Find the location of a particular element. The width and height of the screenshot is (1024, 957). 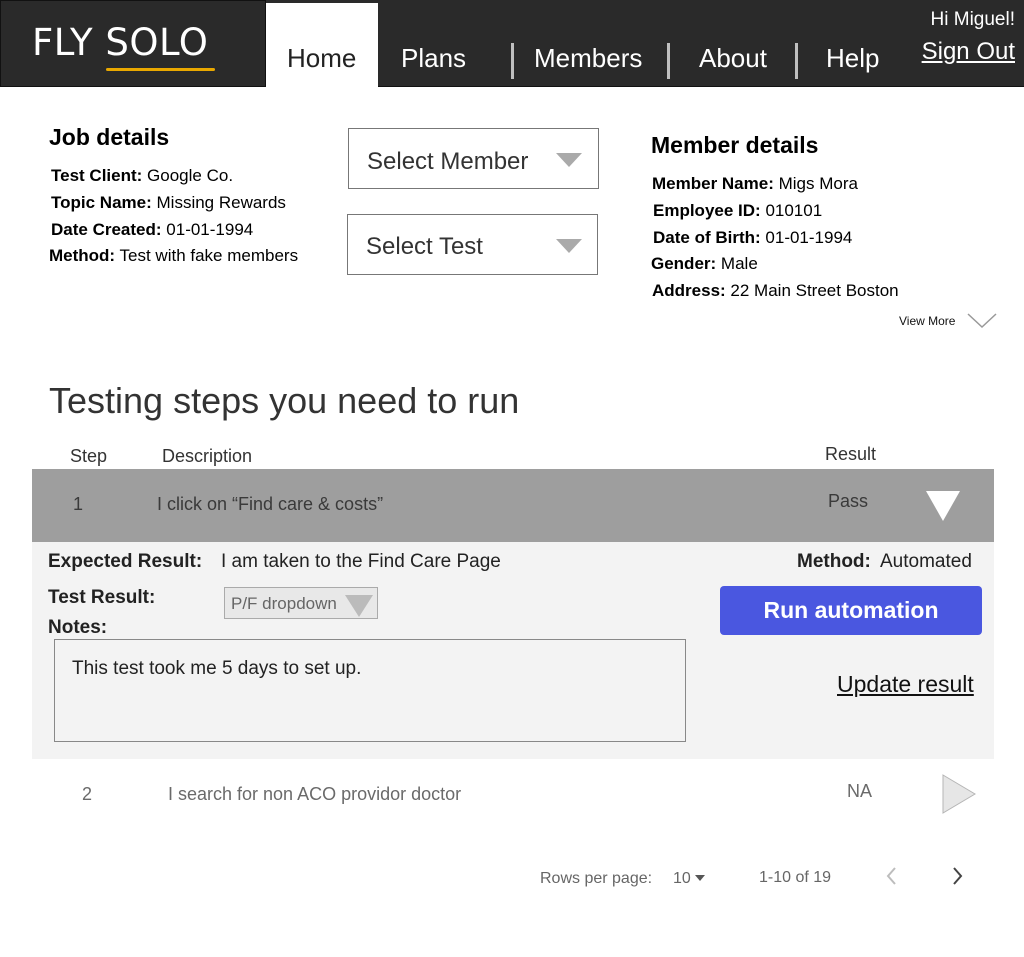

expected-result-label: Expected Result: is located at coordinates (125, 561).